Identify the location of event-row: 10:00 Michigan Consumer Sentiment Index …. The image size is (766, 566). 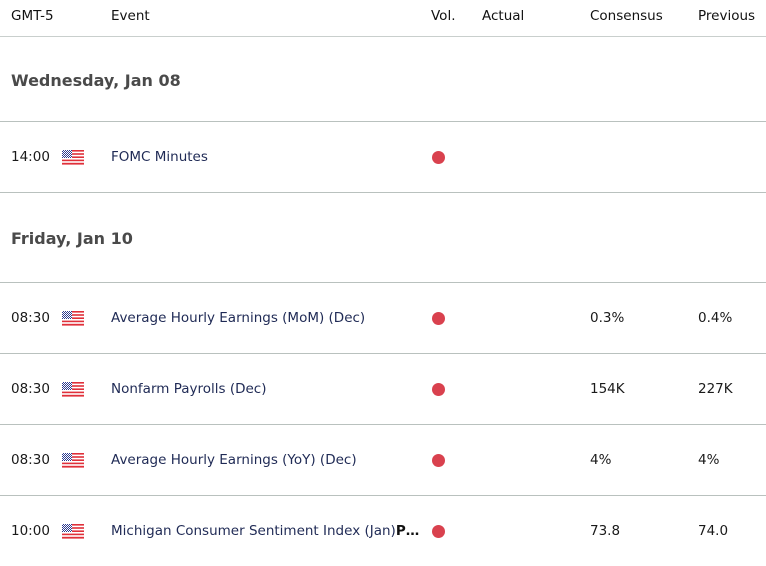
(383, 531).